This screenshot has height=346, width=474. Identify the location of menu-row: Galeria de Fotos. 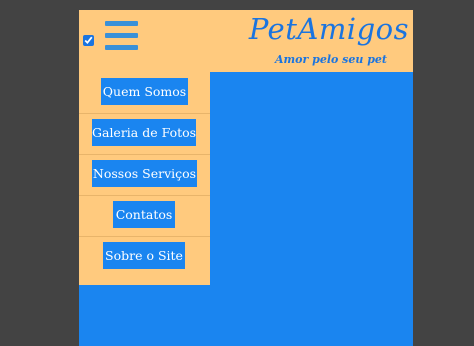
(144, 134).